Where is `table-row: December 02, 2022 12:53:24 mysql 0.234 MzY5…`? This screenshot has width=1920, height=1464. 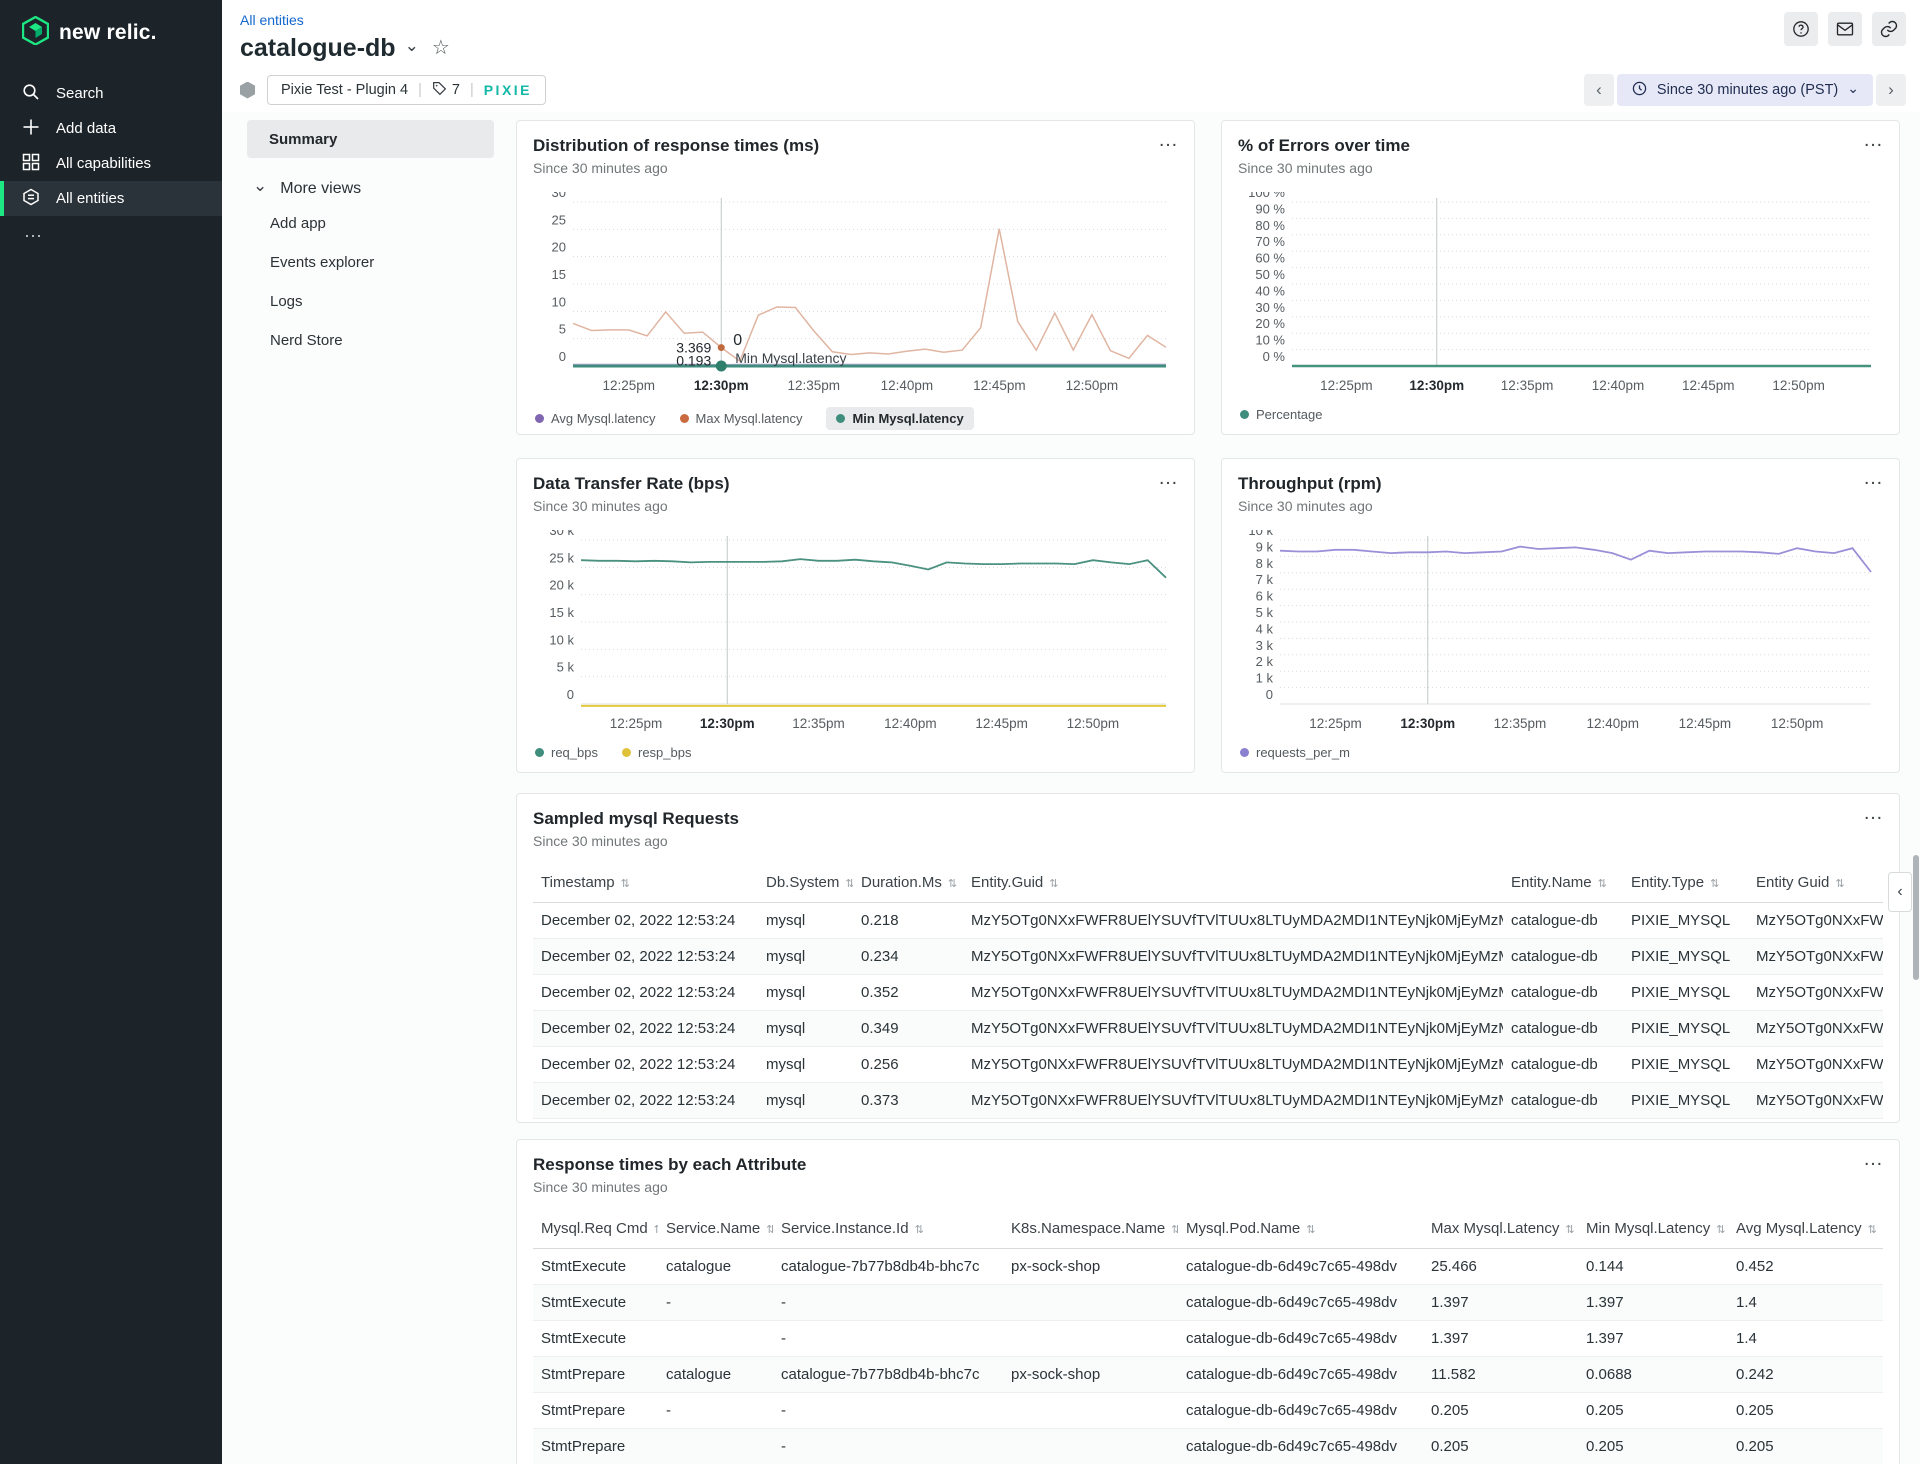 table-row: December 02, 2022 12:53:24 mysql 0.234 MzY5… is located at coordinates (1208, 956).